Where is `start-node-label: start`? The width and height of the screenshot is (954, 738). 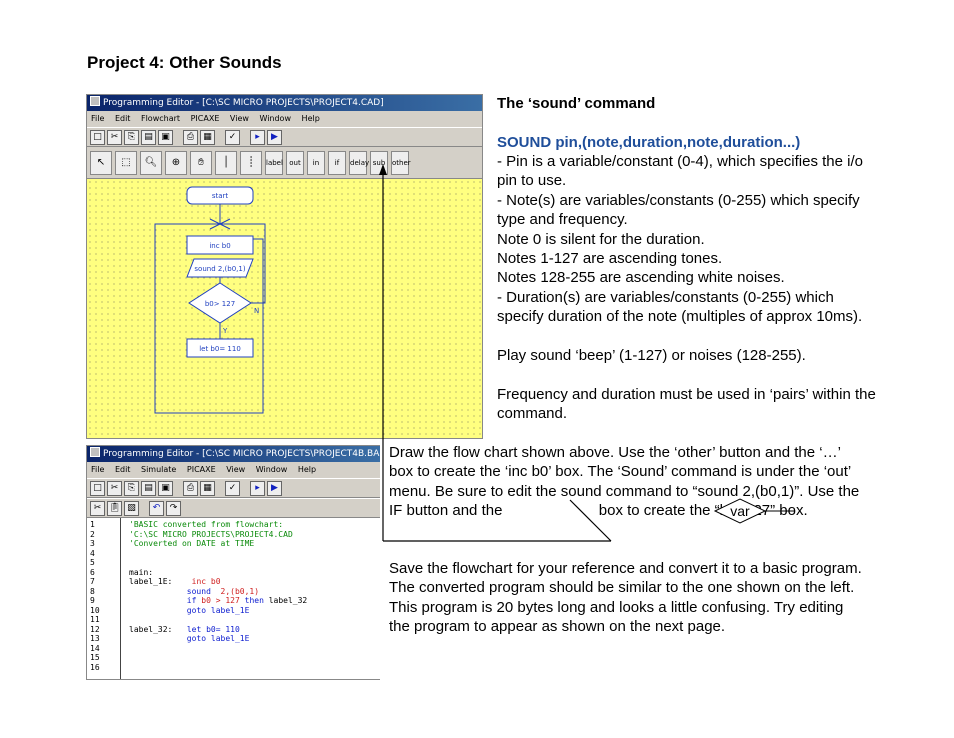 start-node-label: start is located at coordinates (220, 196).